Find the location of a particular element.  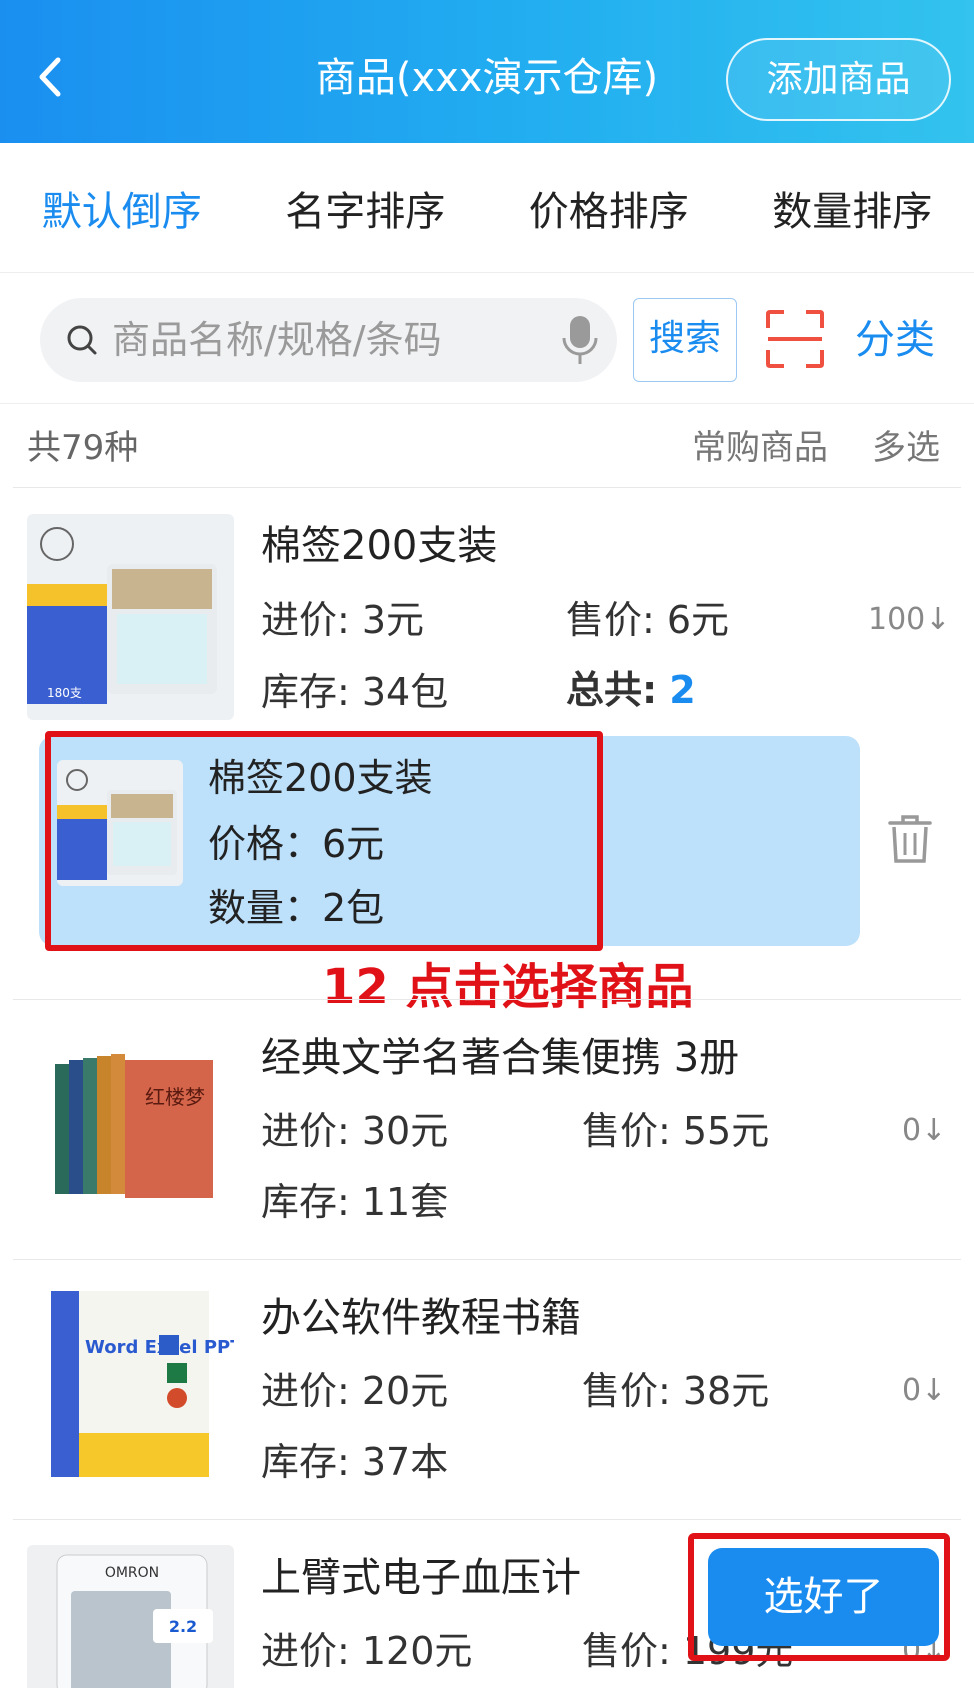

tab-sort-quantity: 数量排序 is located at coordinates (852, 207).